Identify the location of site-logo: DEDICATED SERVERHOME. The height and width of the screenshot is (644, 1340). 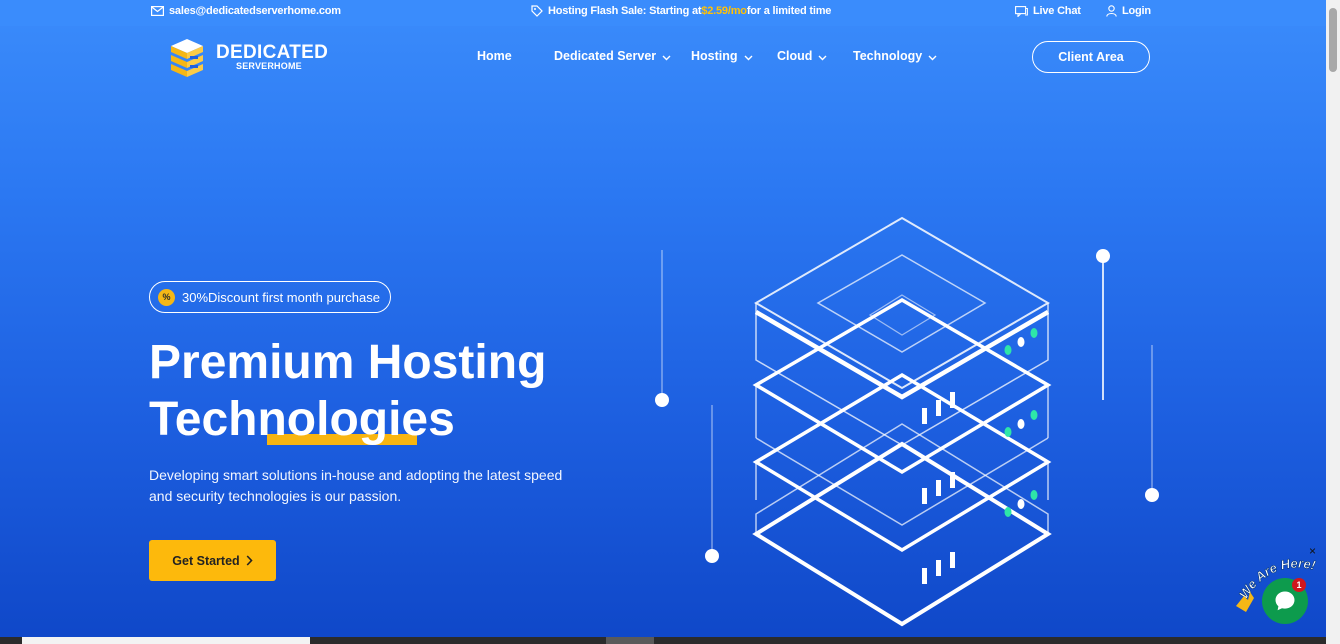
(248, 57).